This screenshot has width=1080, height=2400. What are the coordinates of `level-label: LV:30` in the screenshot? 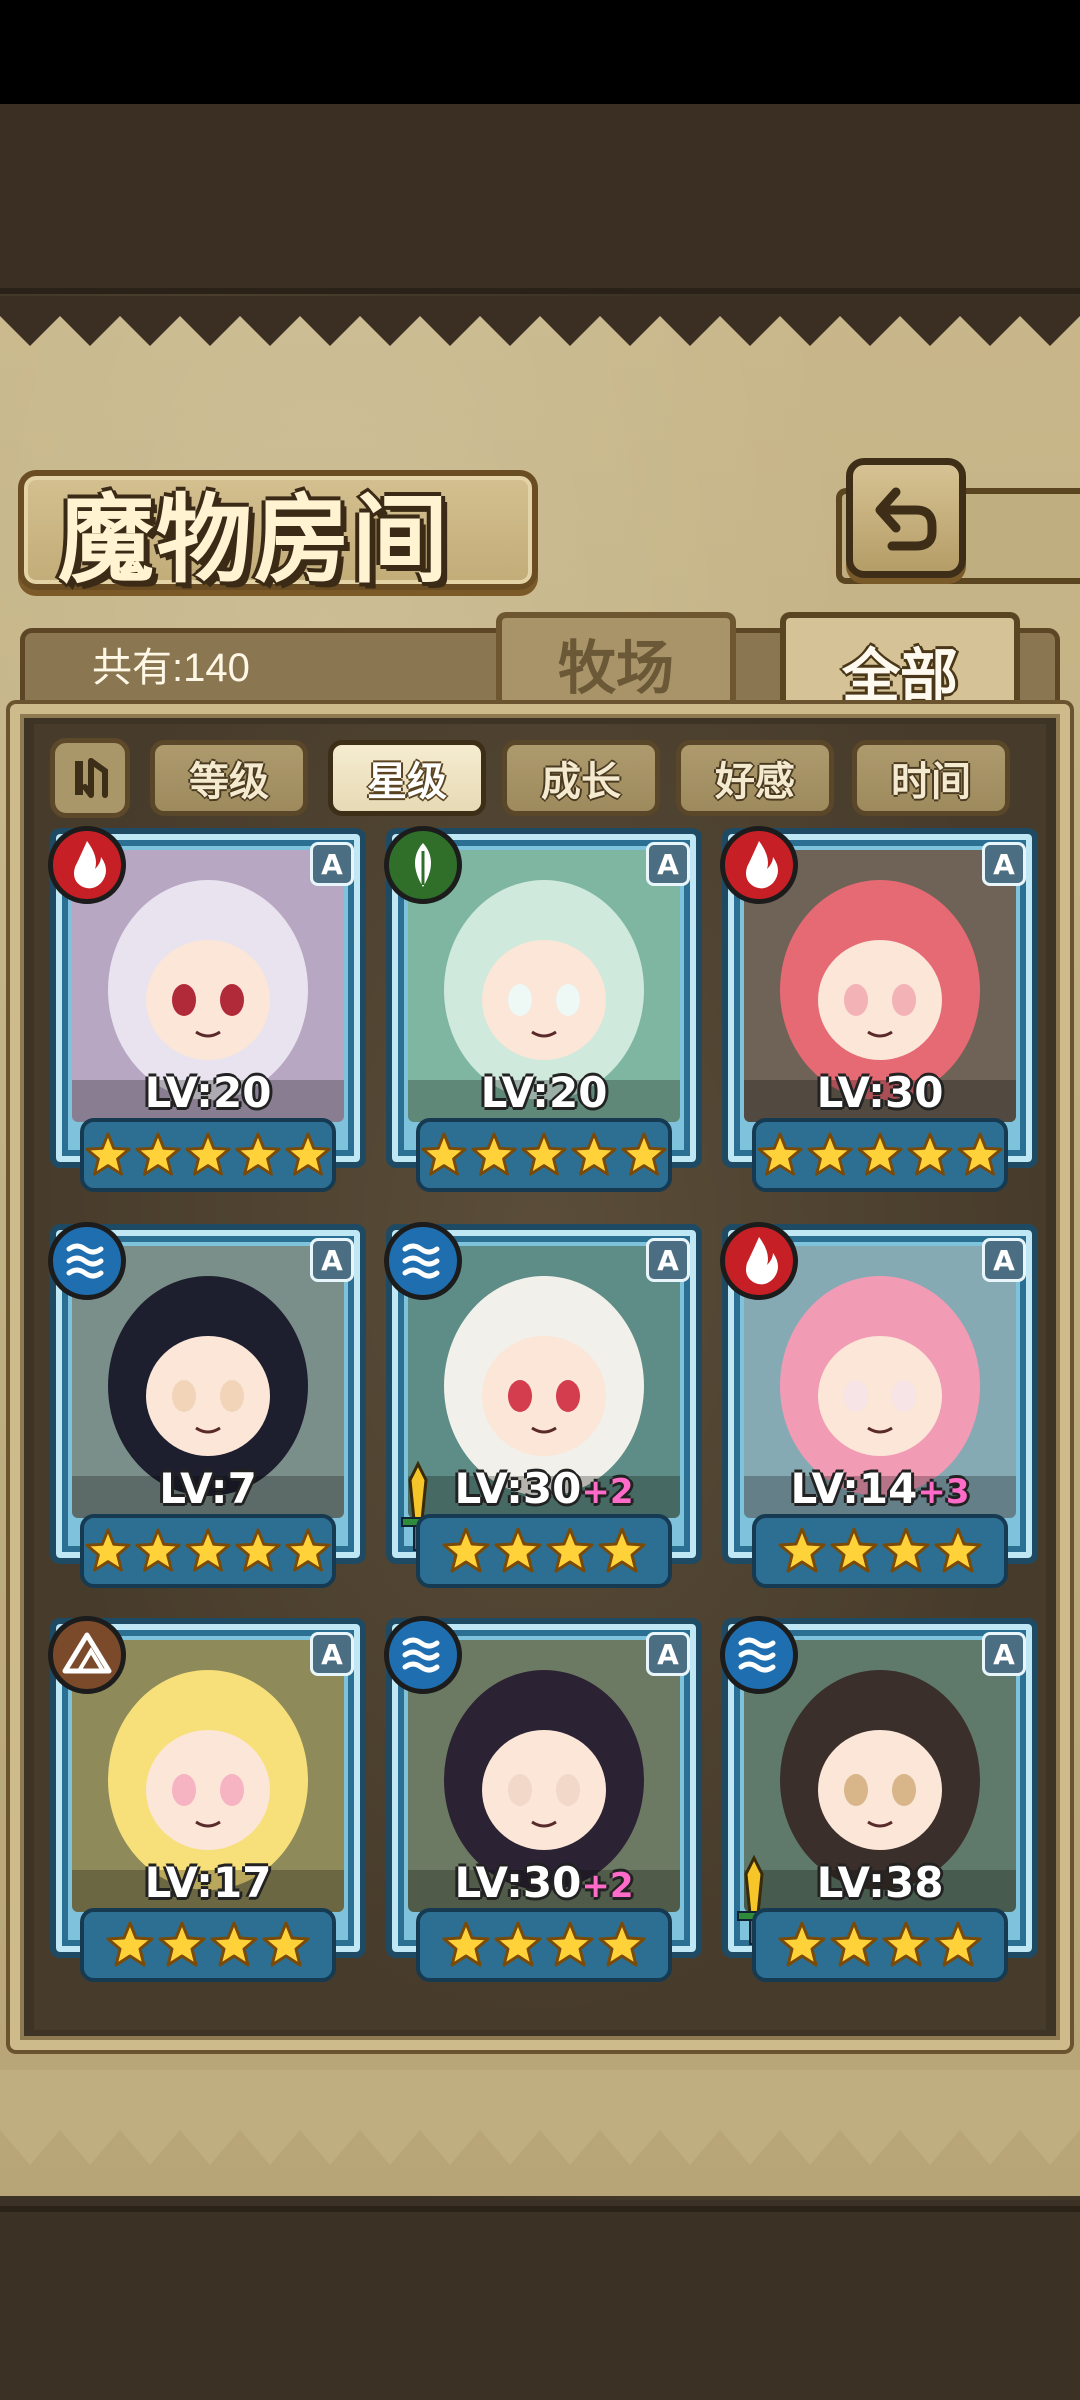 It's located at (880, 1095).